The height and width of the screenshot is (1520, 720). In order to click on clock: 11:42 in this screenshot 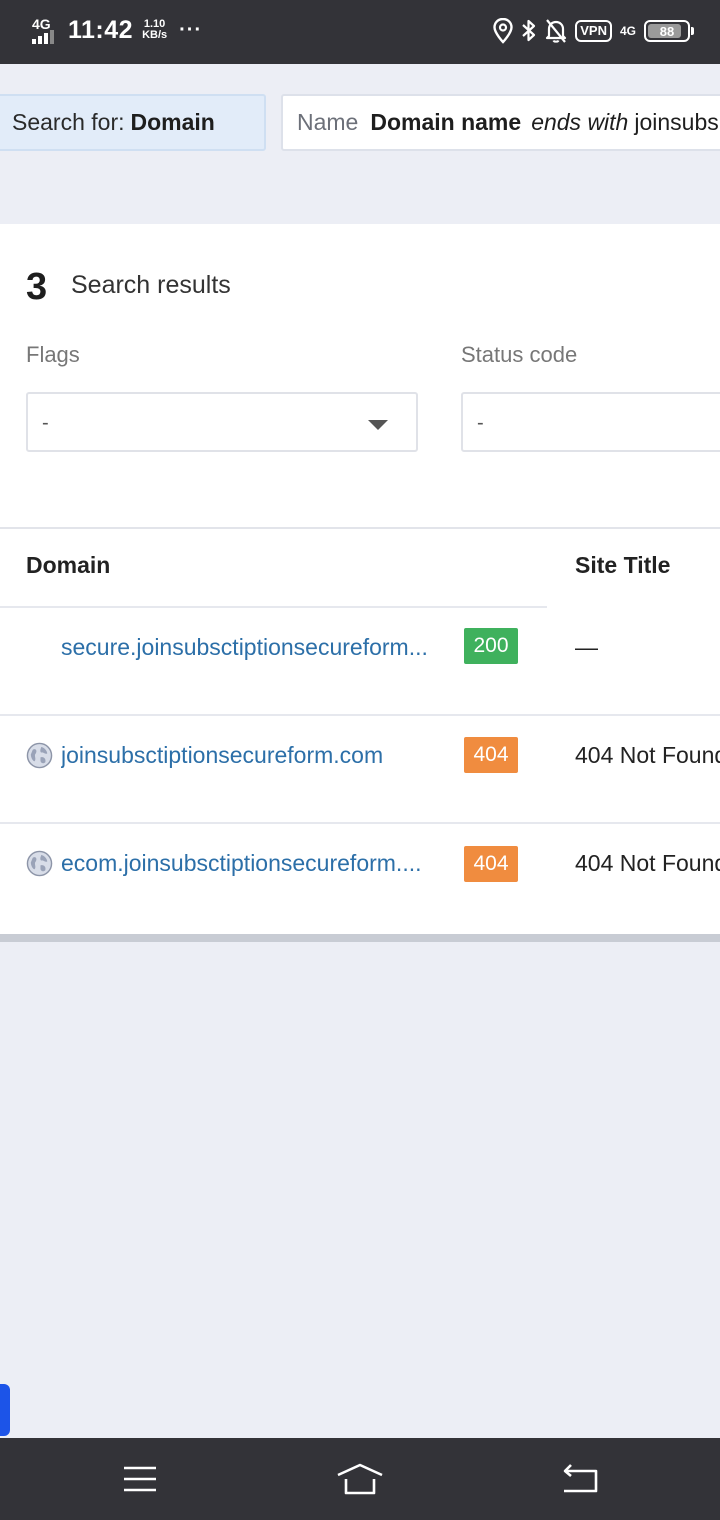, I will do `click(101, 29)`.